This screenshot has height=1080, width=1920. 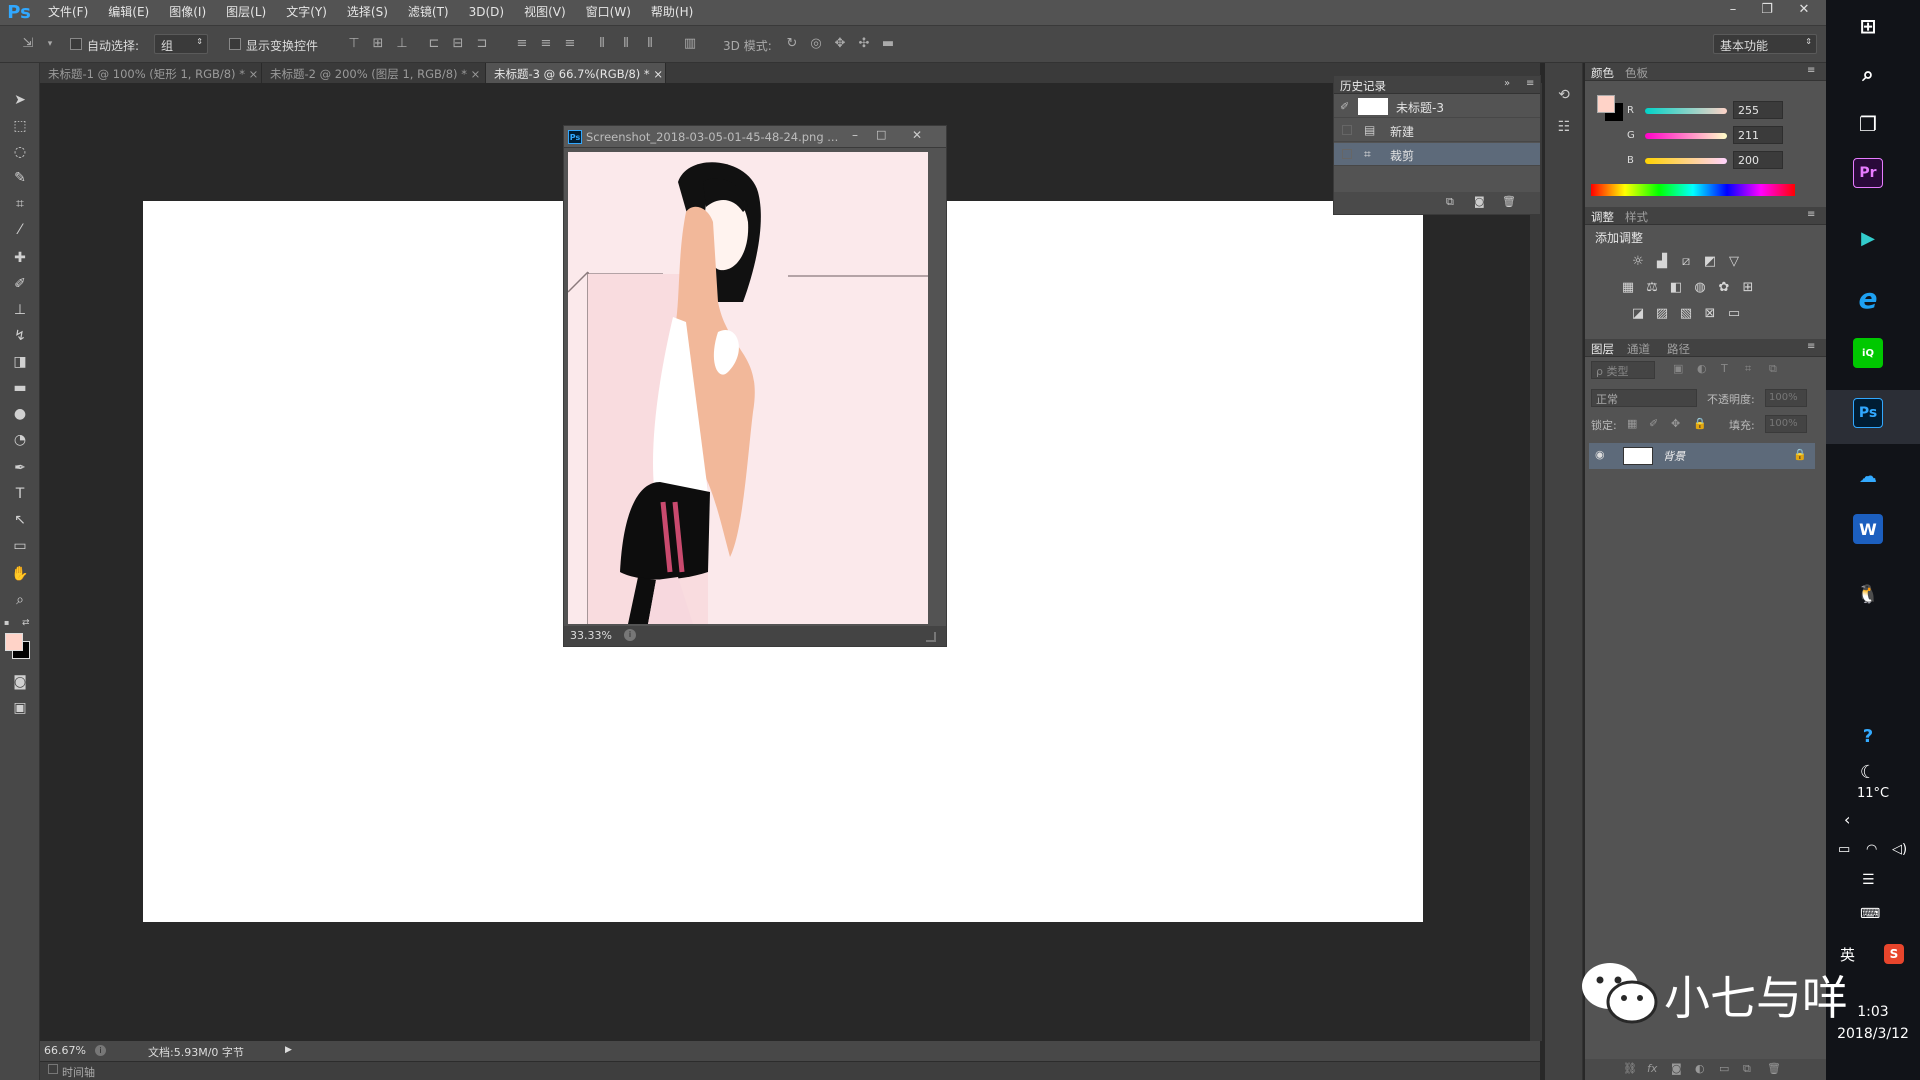 What do you see at coordinates (1437, 154) in the screenshot?
I see `history-item-crop: ⌗ 裁剪` at bounding box center [1437, 154].